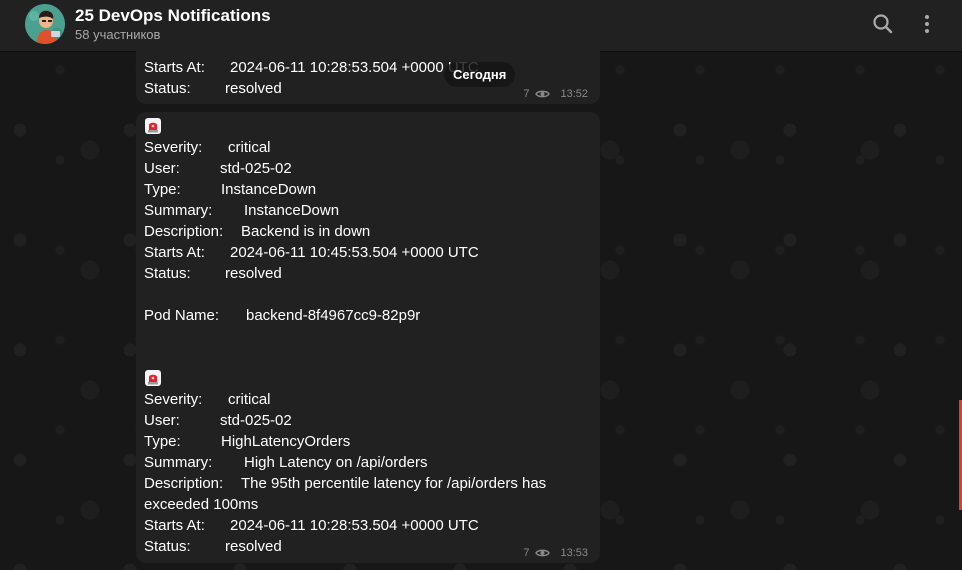 This screenshot has height=570, width=962. What do you see at coordinates (45, 24) in the screenshot?
I see `chat-avatar` at bounding box center [45, 24].